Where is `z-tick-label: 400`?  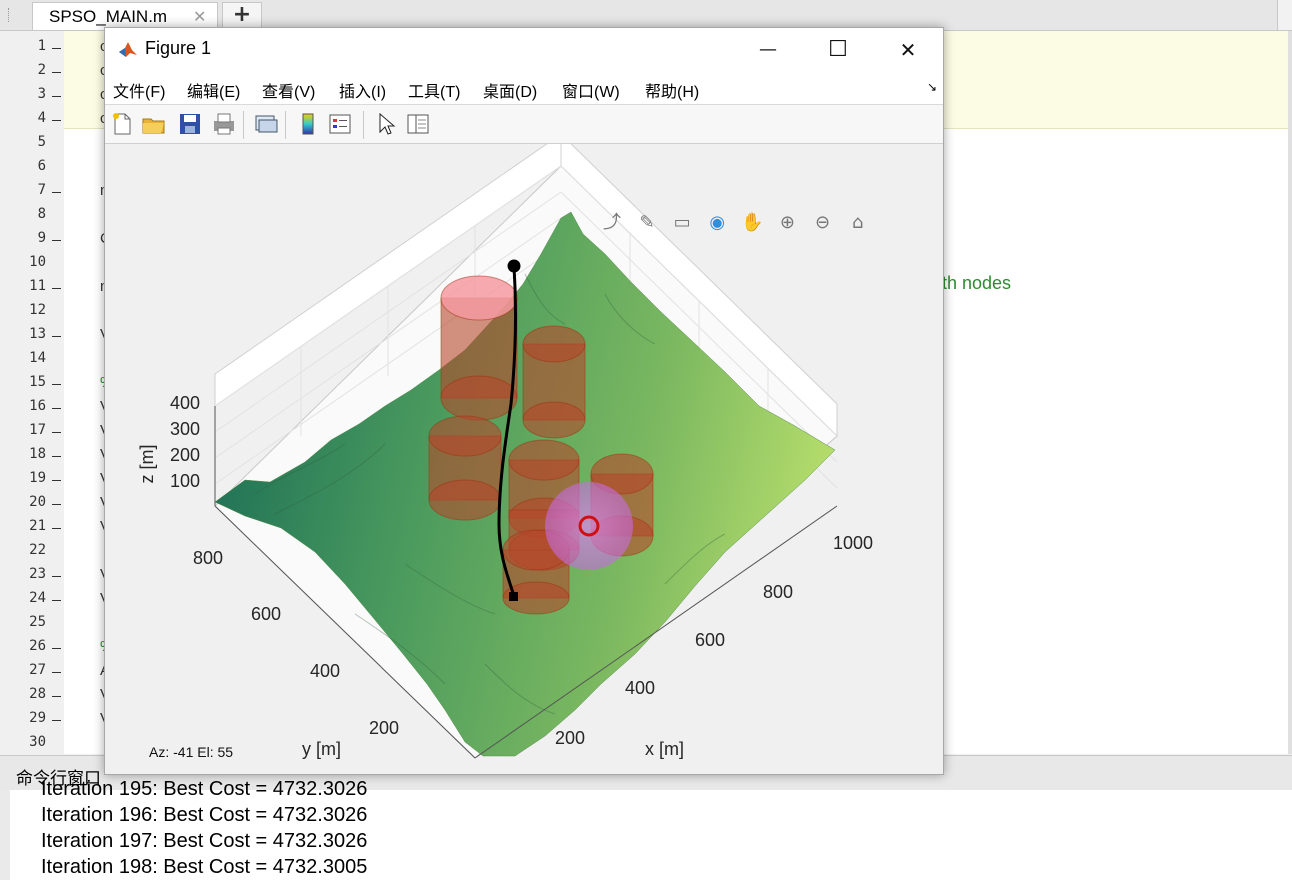 z-tick-label: 400 is located at coordinates (185, 403).